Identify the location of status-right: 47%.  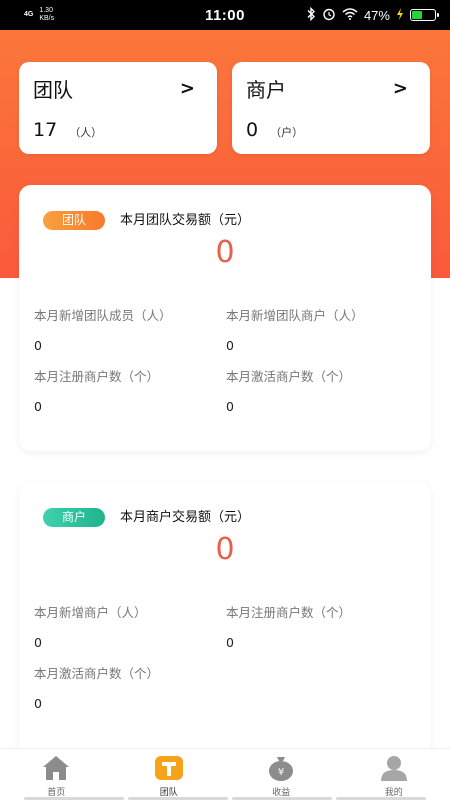
(372, 15).